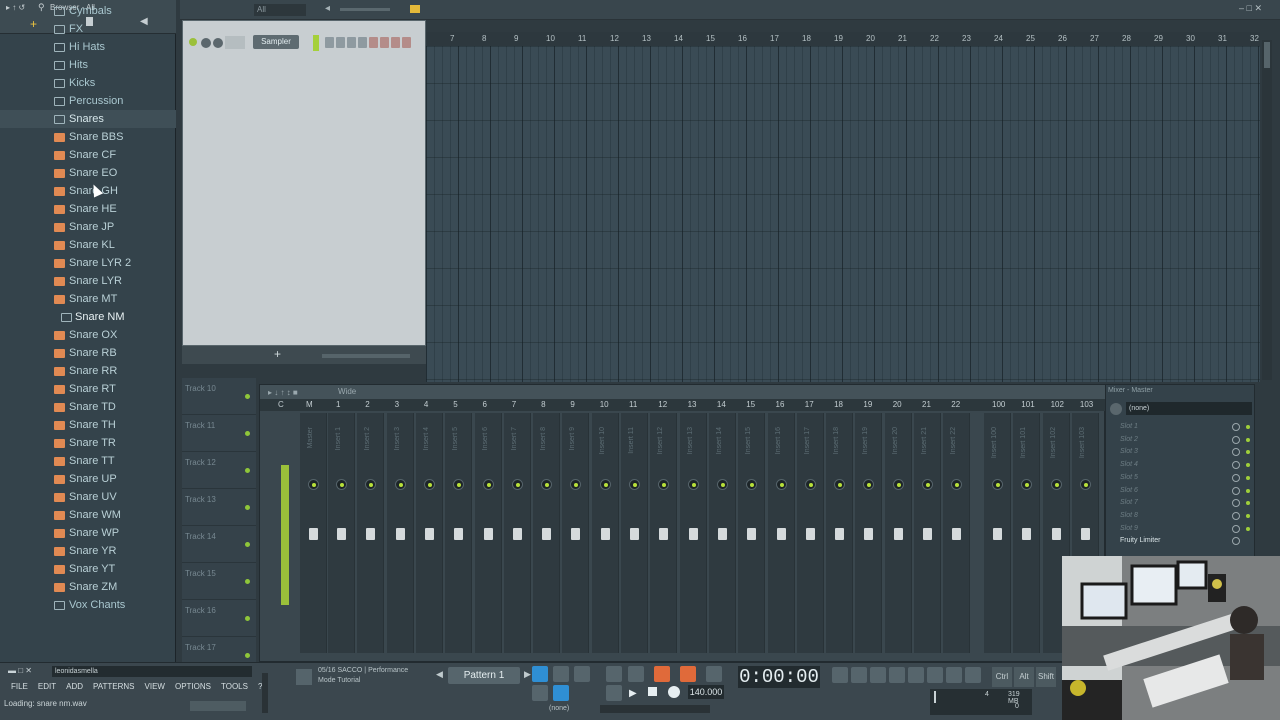 This screenshot has width=1280, height=720. What do you see at coordinates (561, 693) in the screenshot?
I see `link-tool-icon` at bounding box center [561, 693].